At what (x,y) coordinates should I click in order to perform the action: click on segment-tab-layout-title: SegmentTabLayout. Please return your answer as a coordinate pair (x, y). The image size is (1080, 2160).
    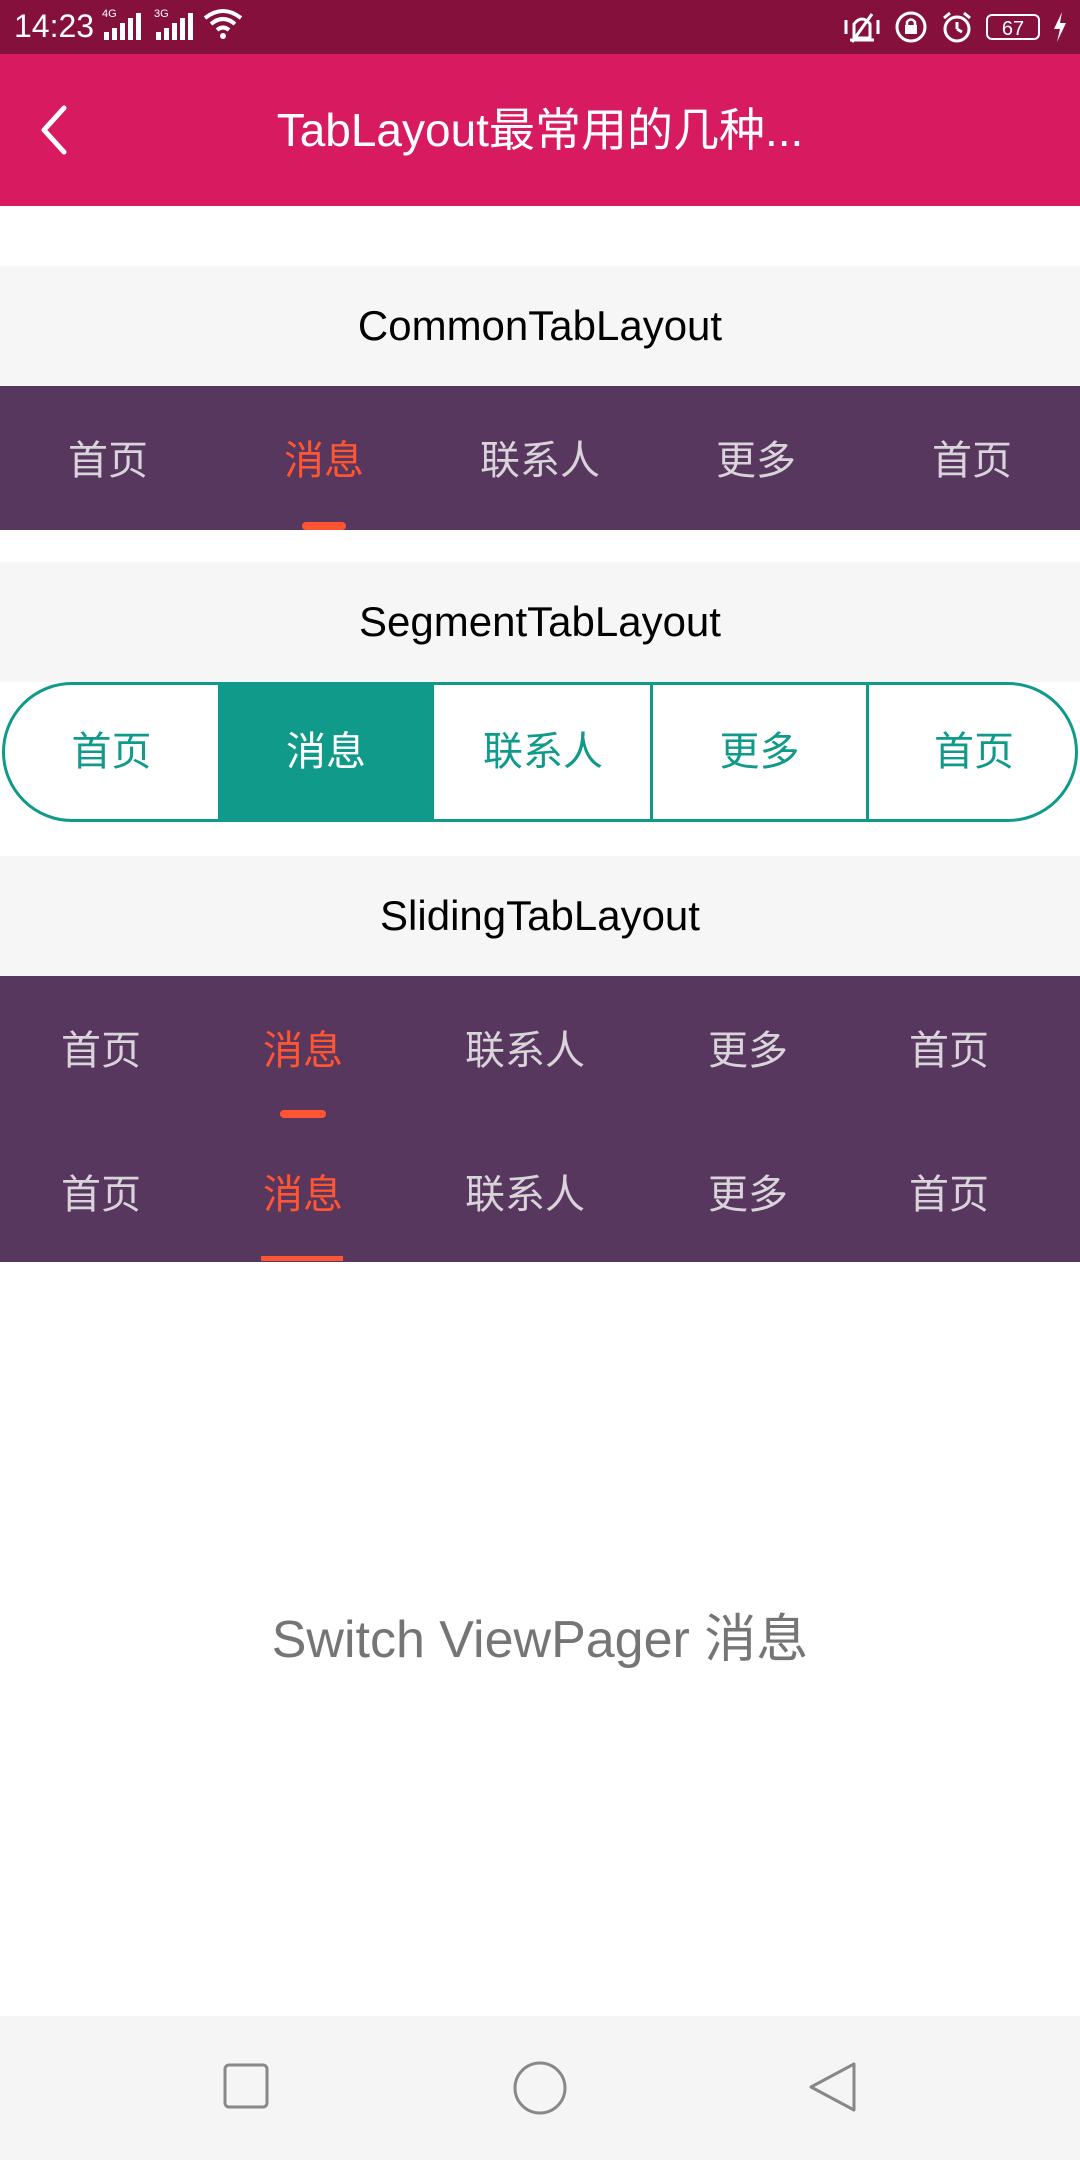
    Looking at the image, I should click on (540, 622).